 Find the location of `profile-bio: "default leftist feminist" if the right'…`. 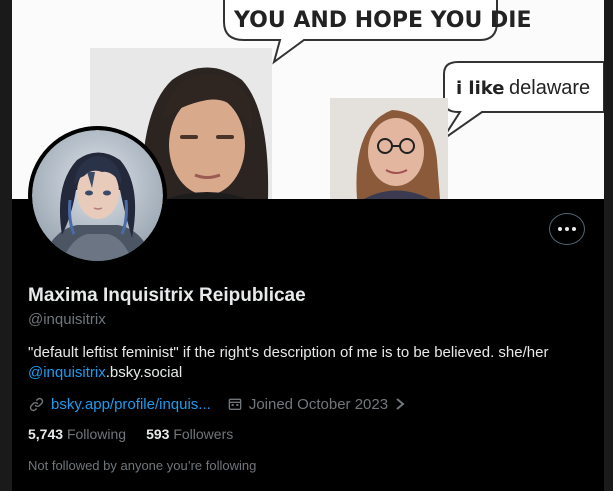

profile-bio: "default leftist feminist" if the right'… is located at coordinates (316, 363).